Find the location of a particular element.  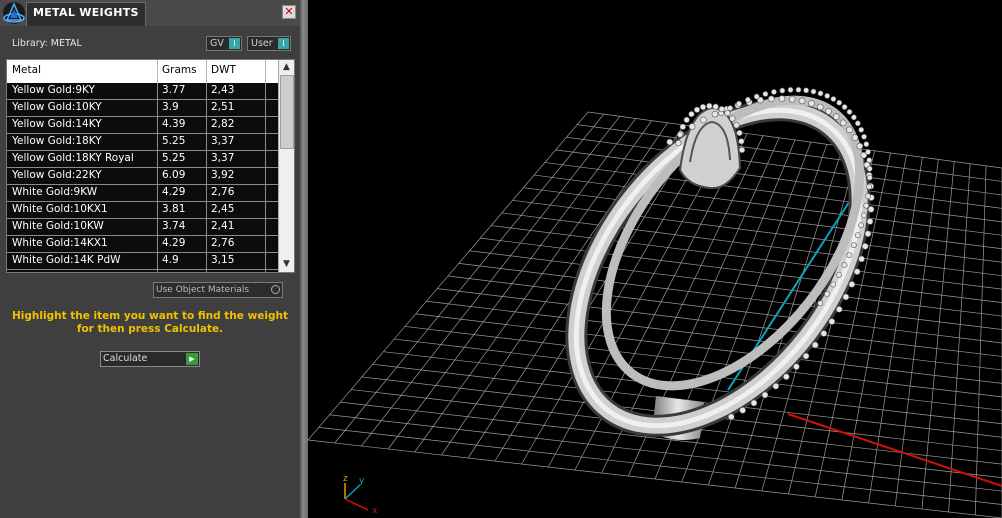

table-row: Yellow Gold:10KY 3.9 2,51 is located at coordinates (142, 108).